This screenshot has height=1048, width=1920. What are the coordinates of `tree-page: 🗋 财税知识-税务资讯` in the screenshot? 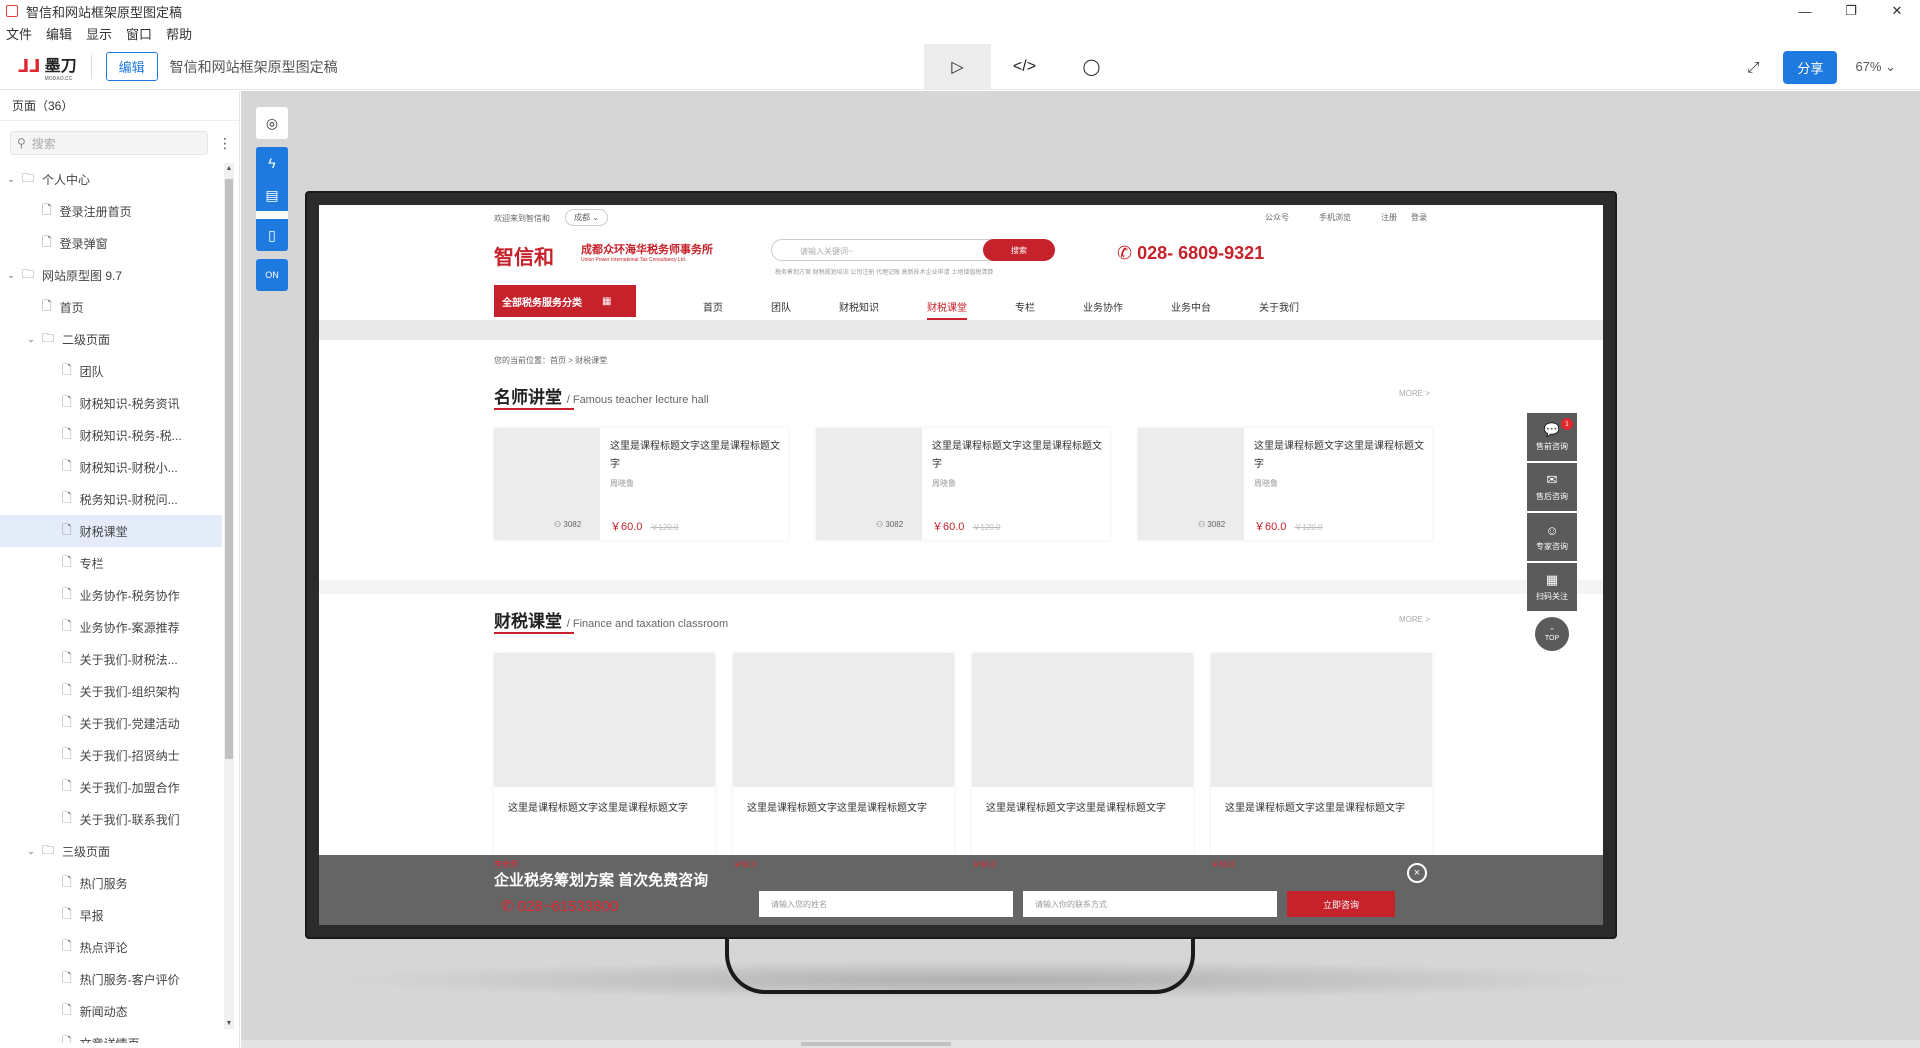 It's located at (111, 403).